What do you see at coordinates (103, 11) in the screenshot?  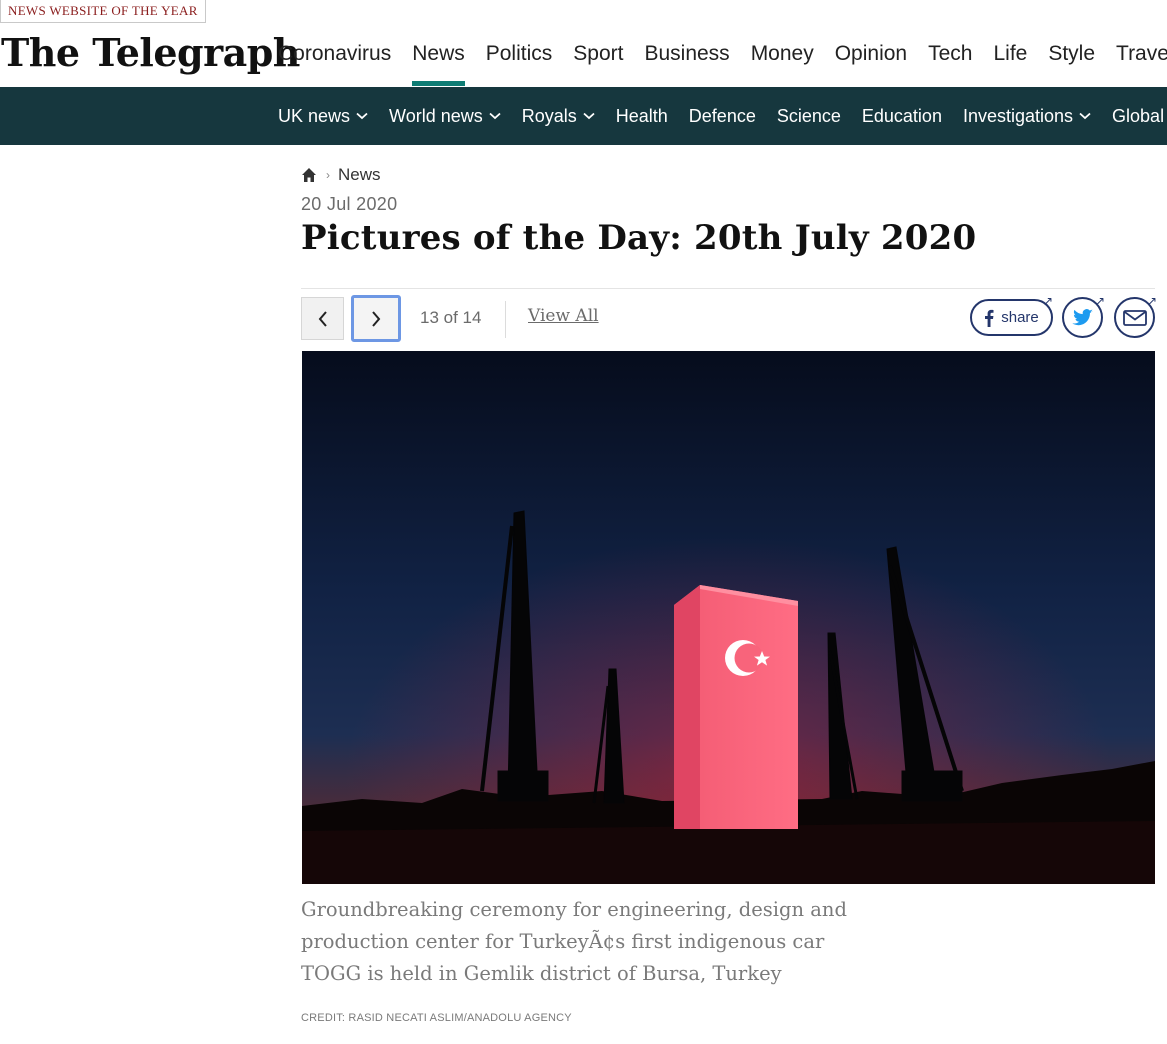 I see `award-badge: NEWS WEBSITE OF THE YEAR` at bounding box center [103, 11].